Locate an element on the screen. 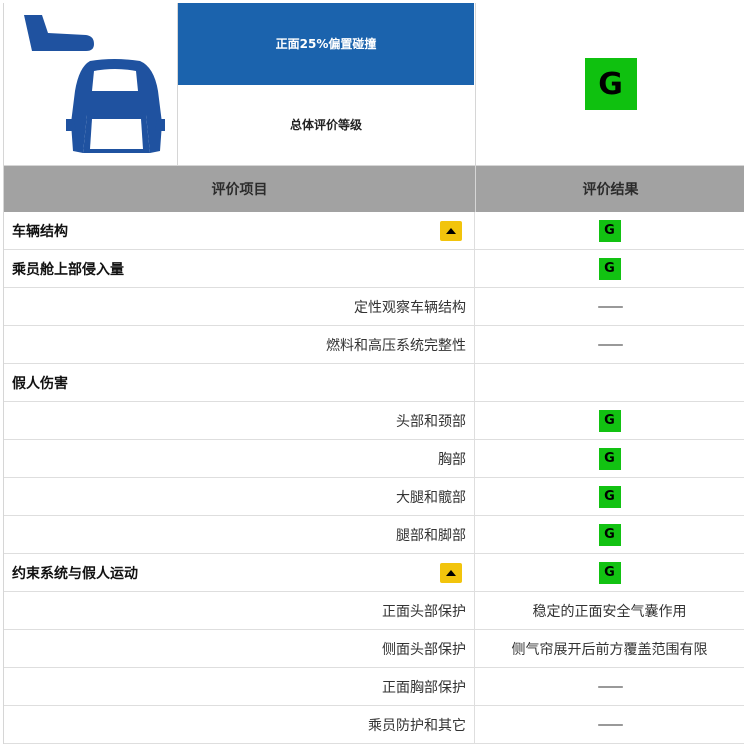 The height and width of the screenshot is (744, 744). row-label: 腿部和脚部 is located at coordinates (239, 534).